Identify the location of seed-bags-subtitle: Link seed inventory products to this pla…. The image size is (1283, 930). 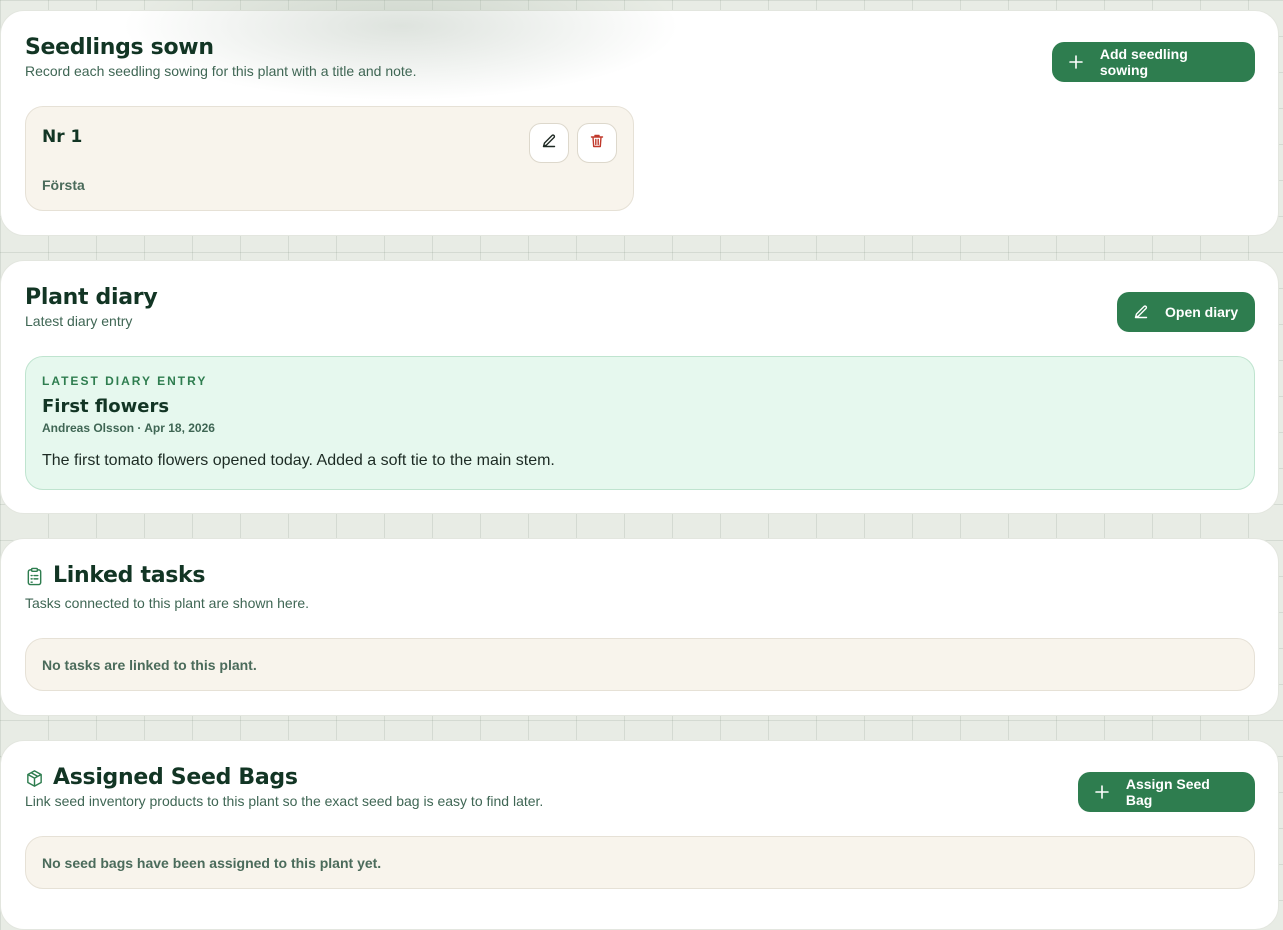
(284, 801).